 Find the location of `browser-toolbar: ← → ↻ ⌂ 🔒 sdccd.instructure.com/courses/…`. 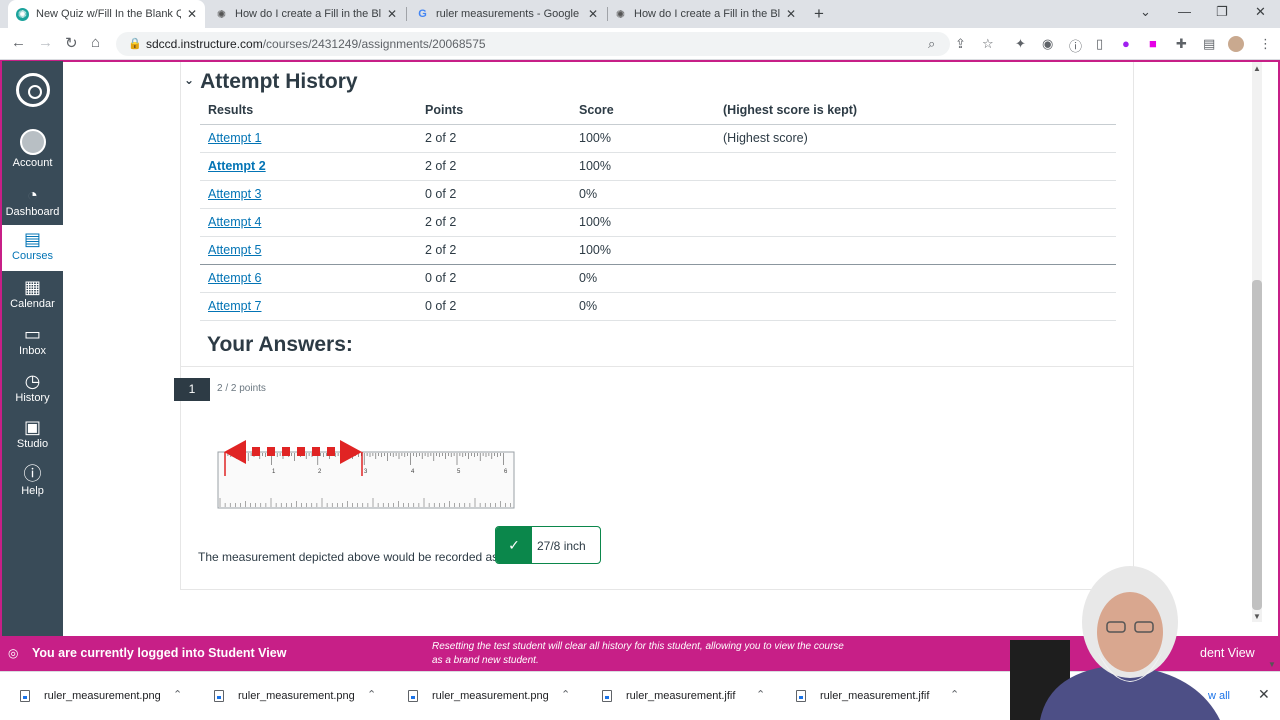

browser-toolbar: ← → ↻ ⌂ 🔒 sdccd.instructure.com/courses/… is located at coordinates (640, 44).